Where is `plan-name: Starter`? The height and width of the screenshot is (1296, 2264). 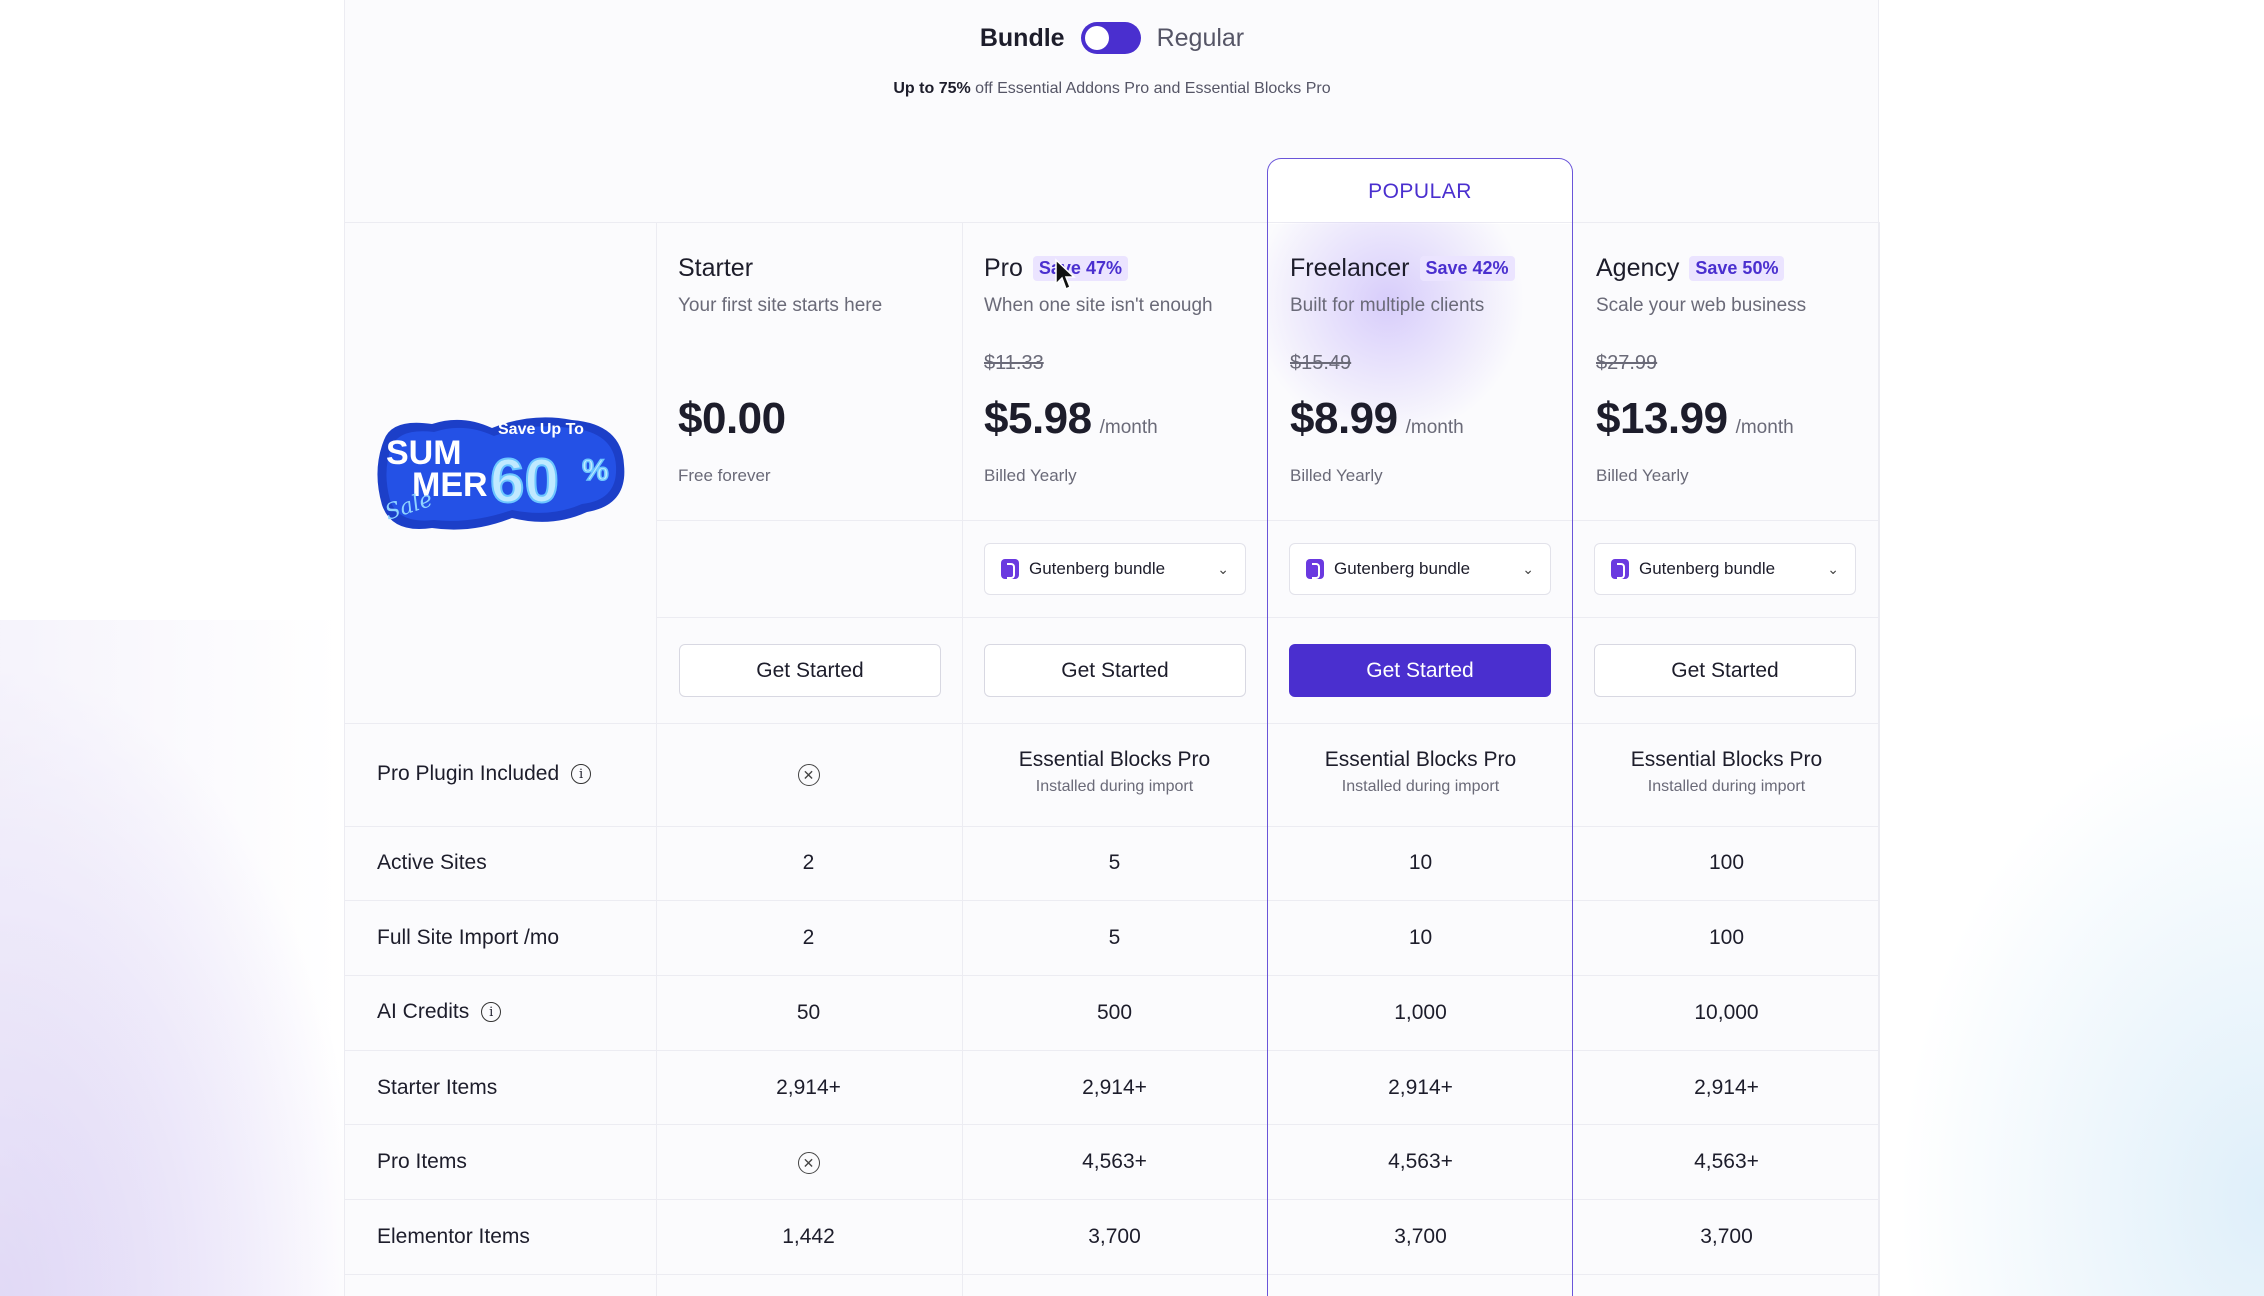 plan-name: Starter is located at coordinates (716, 268).